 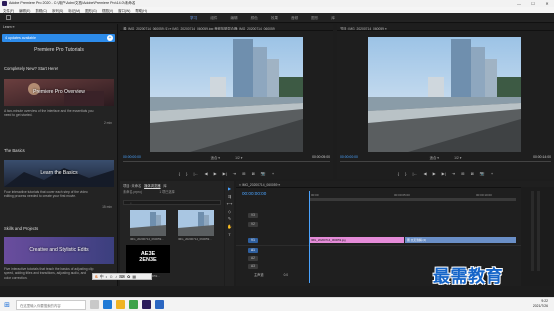 I want to click on ime-emoji-icon: ☺, so click(x=111, y=276).